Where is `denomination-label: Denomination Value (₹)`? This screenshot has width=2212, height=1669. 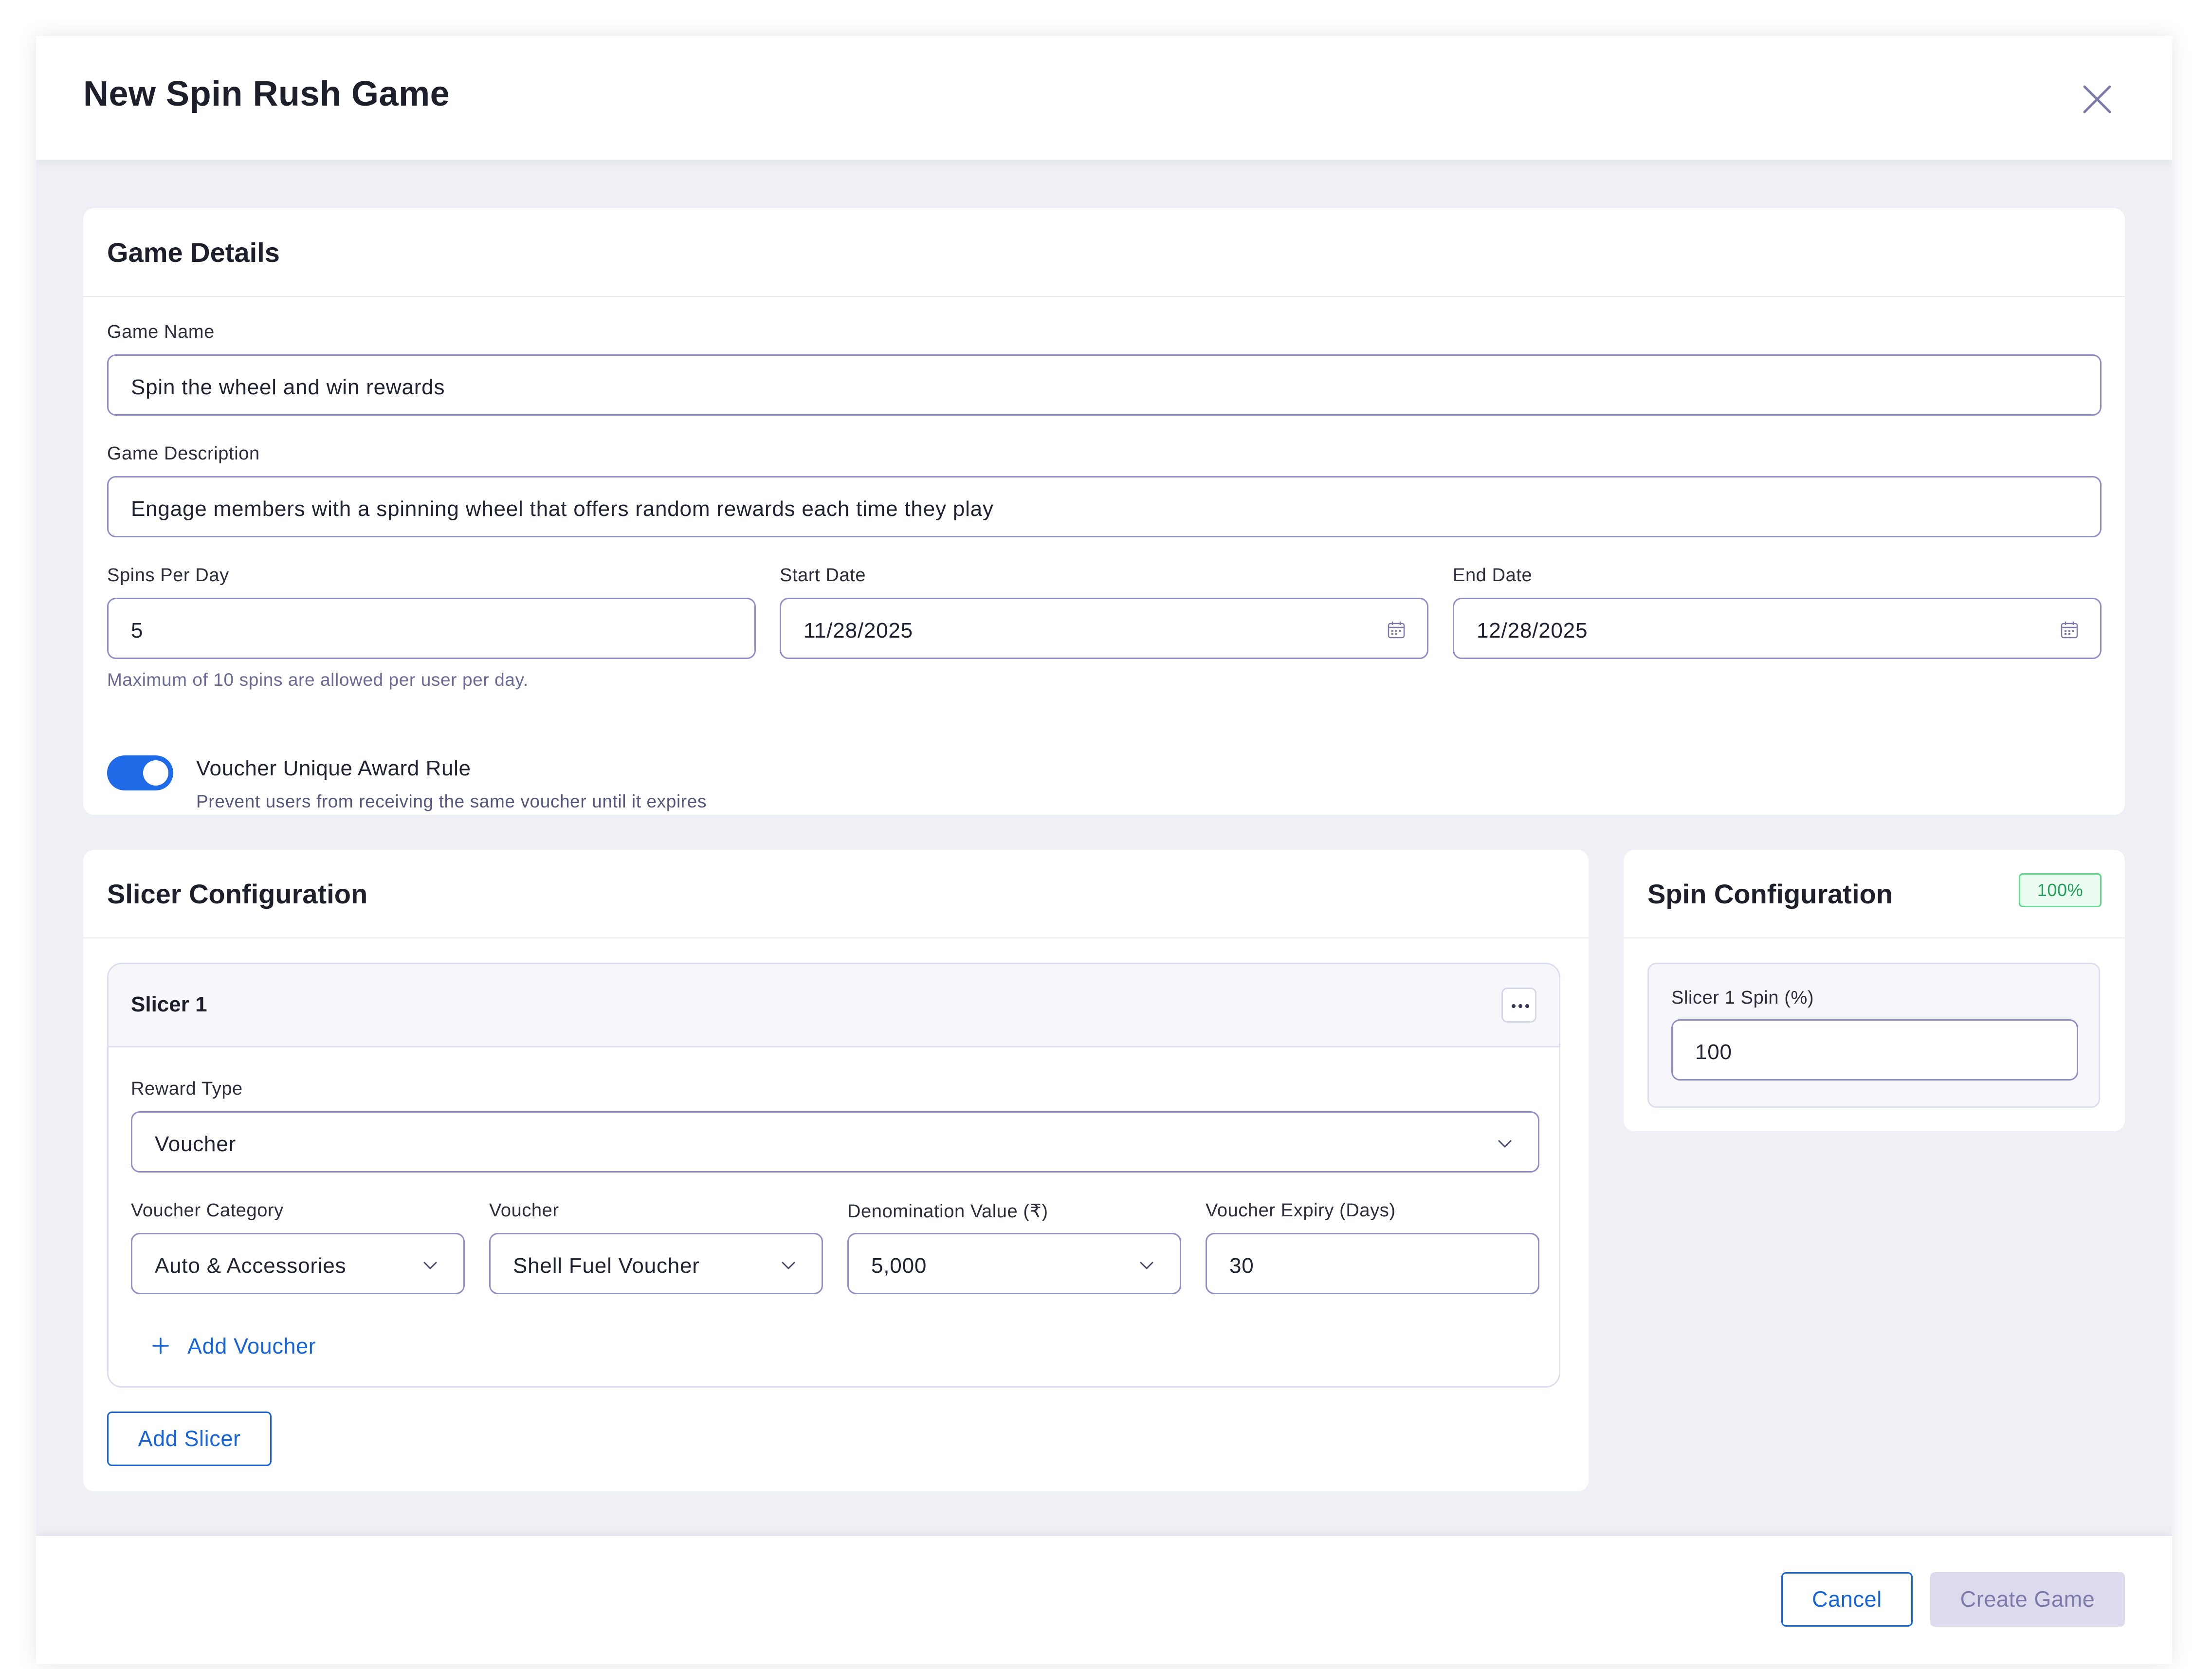 denomination-label: Denomination Value (₹) is located at coordinates (947, 1211).